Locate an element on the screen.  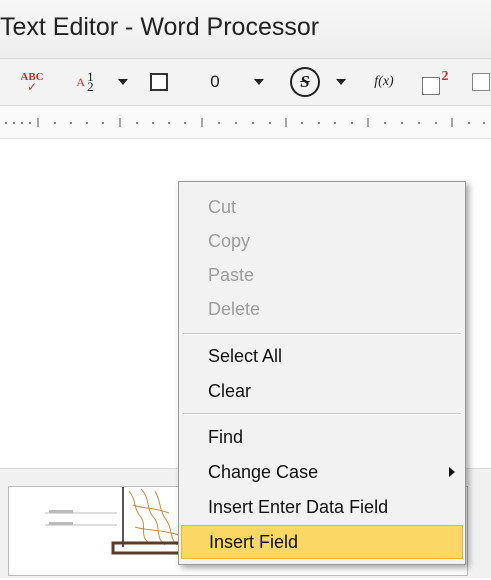
function-button: f(x) is located at coordinates (384, 82).